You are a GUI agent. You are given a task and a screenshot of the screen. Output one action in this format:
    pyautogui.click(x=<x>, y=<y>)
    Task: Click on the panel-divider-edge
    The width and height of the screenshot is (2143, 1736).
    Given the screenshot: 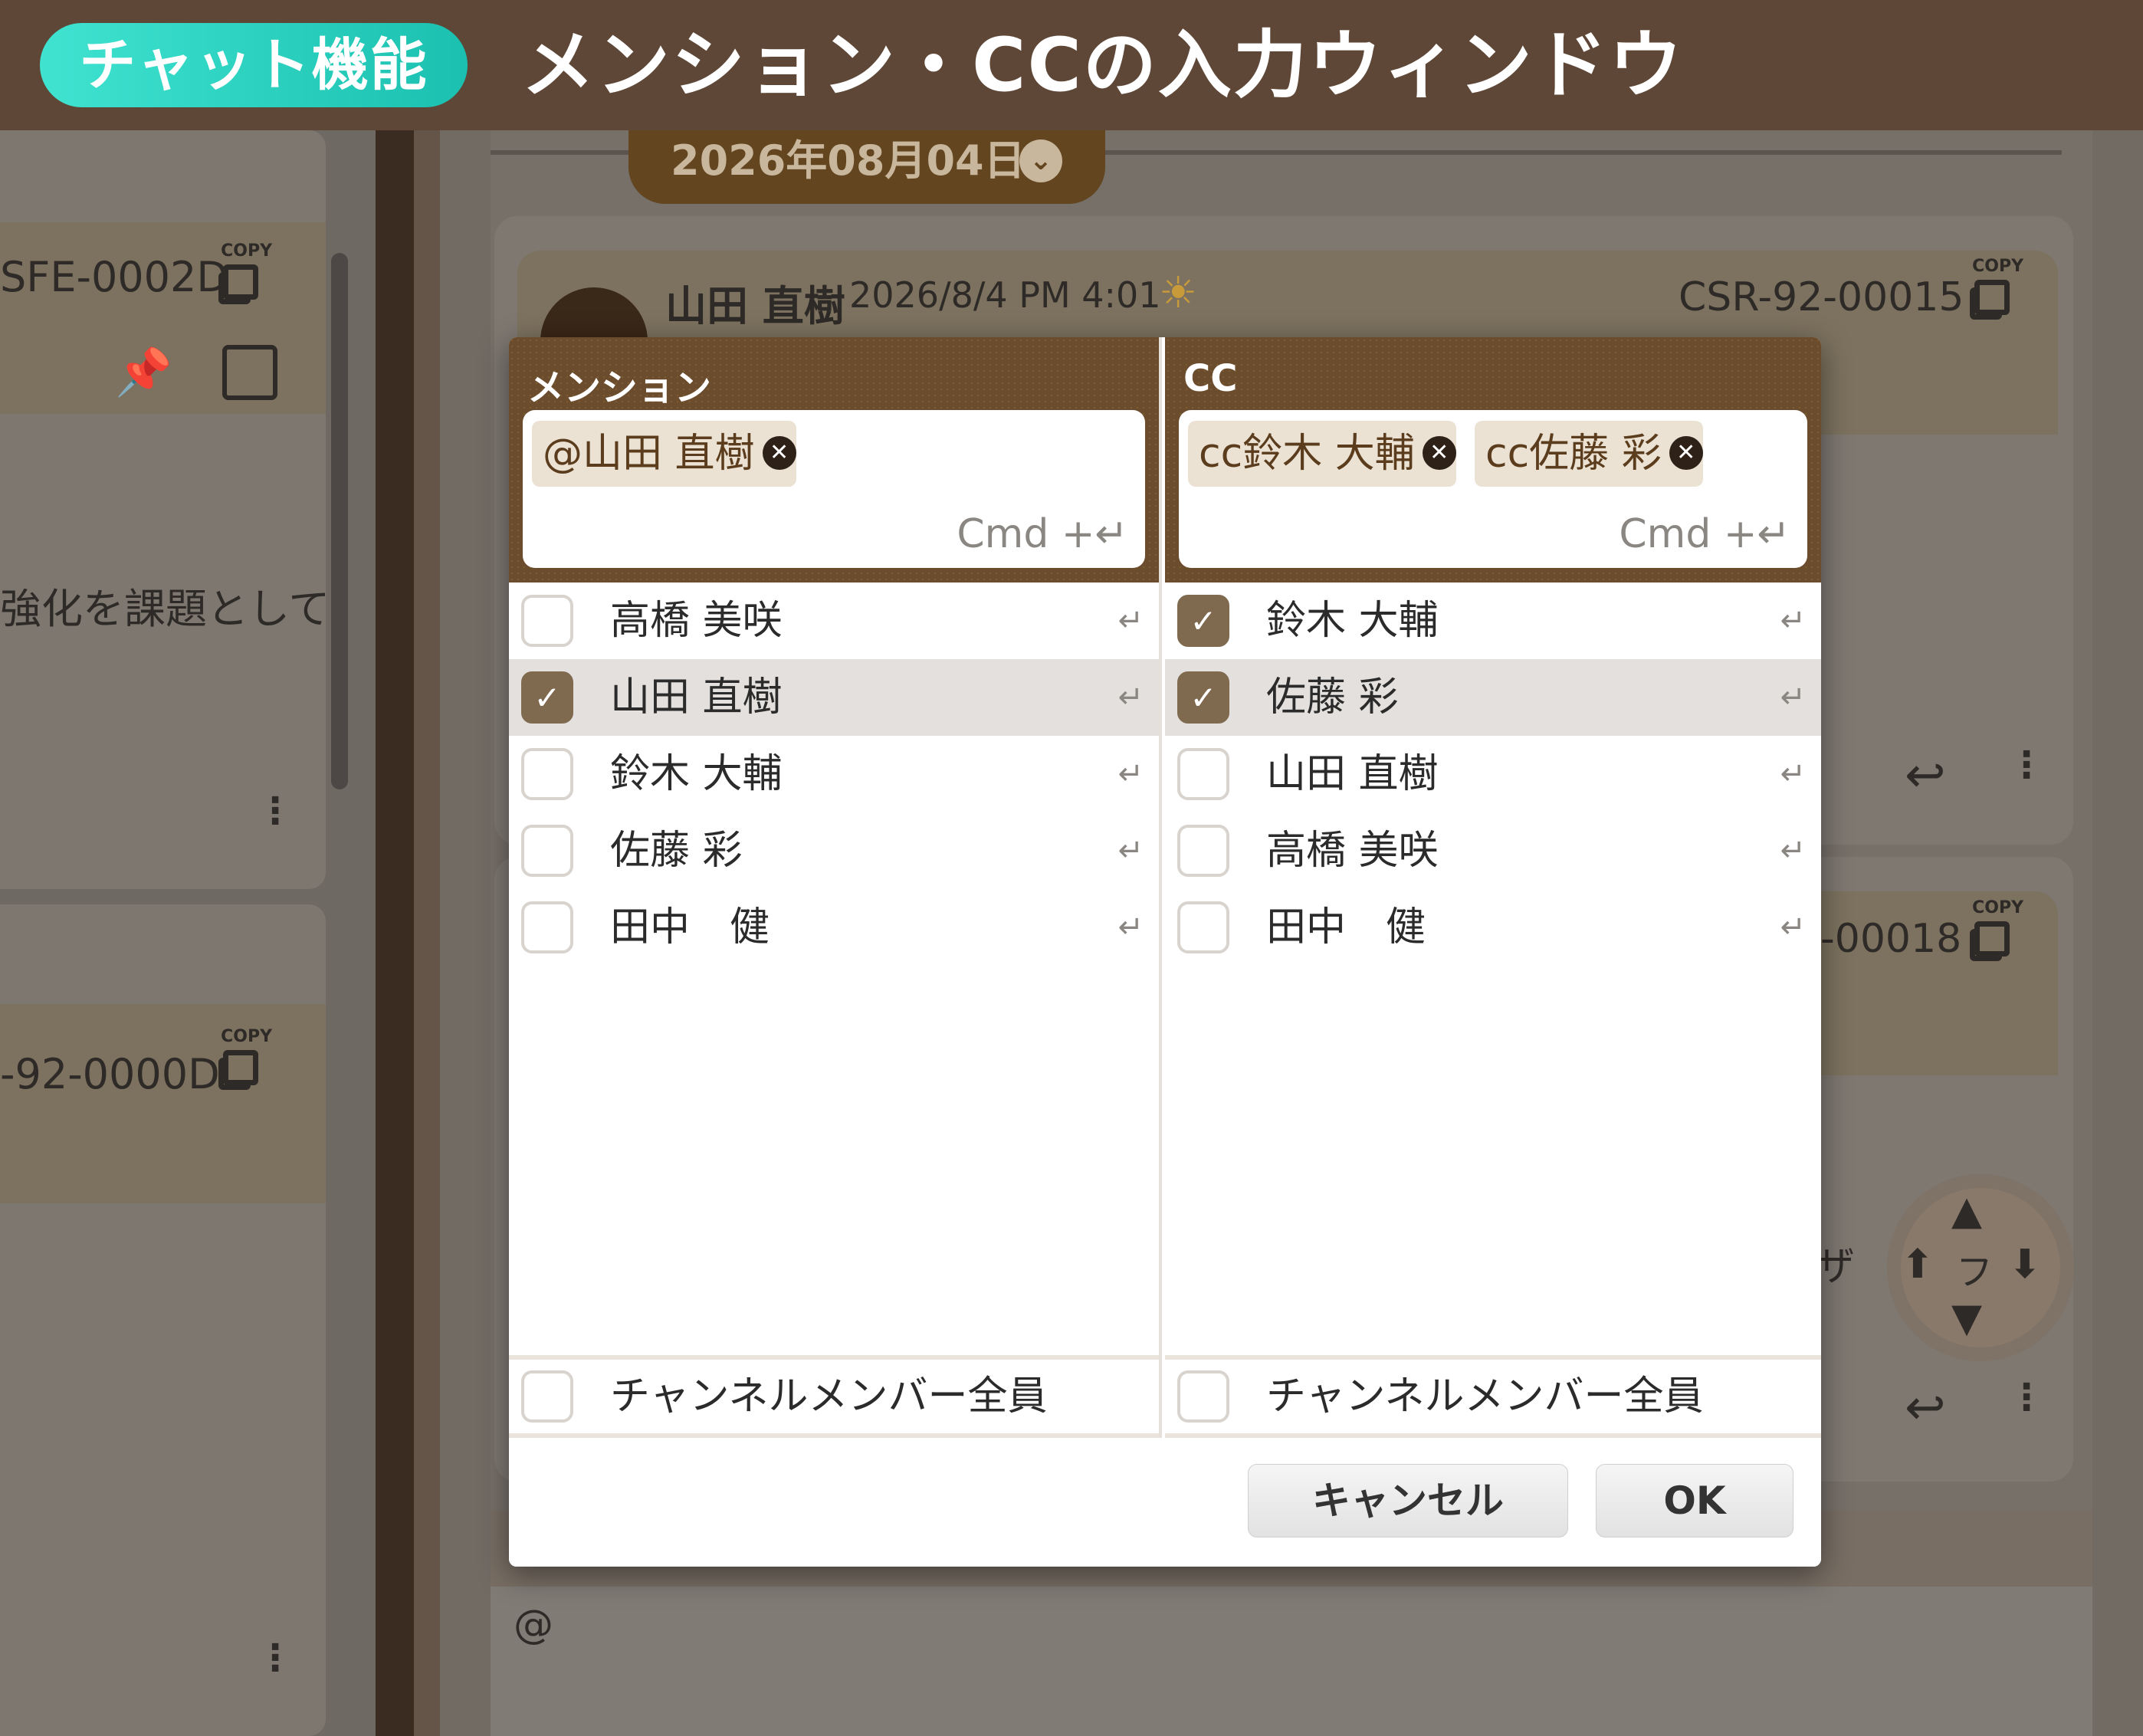 What is the action you would take?
    pyautogui.click(x=427, y=933)
    